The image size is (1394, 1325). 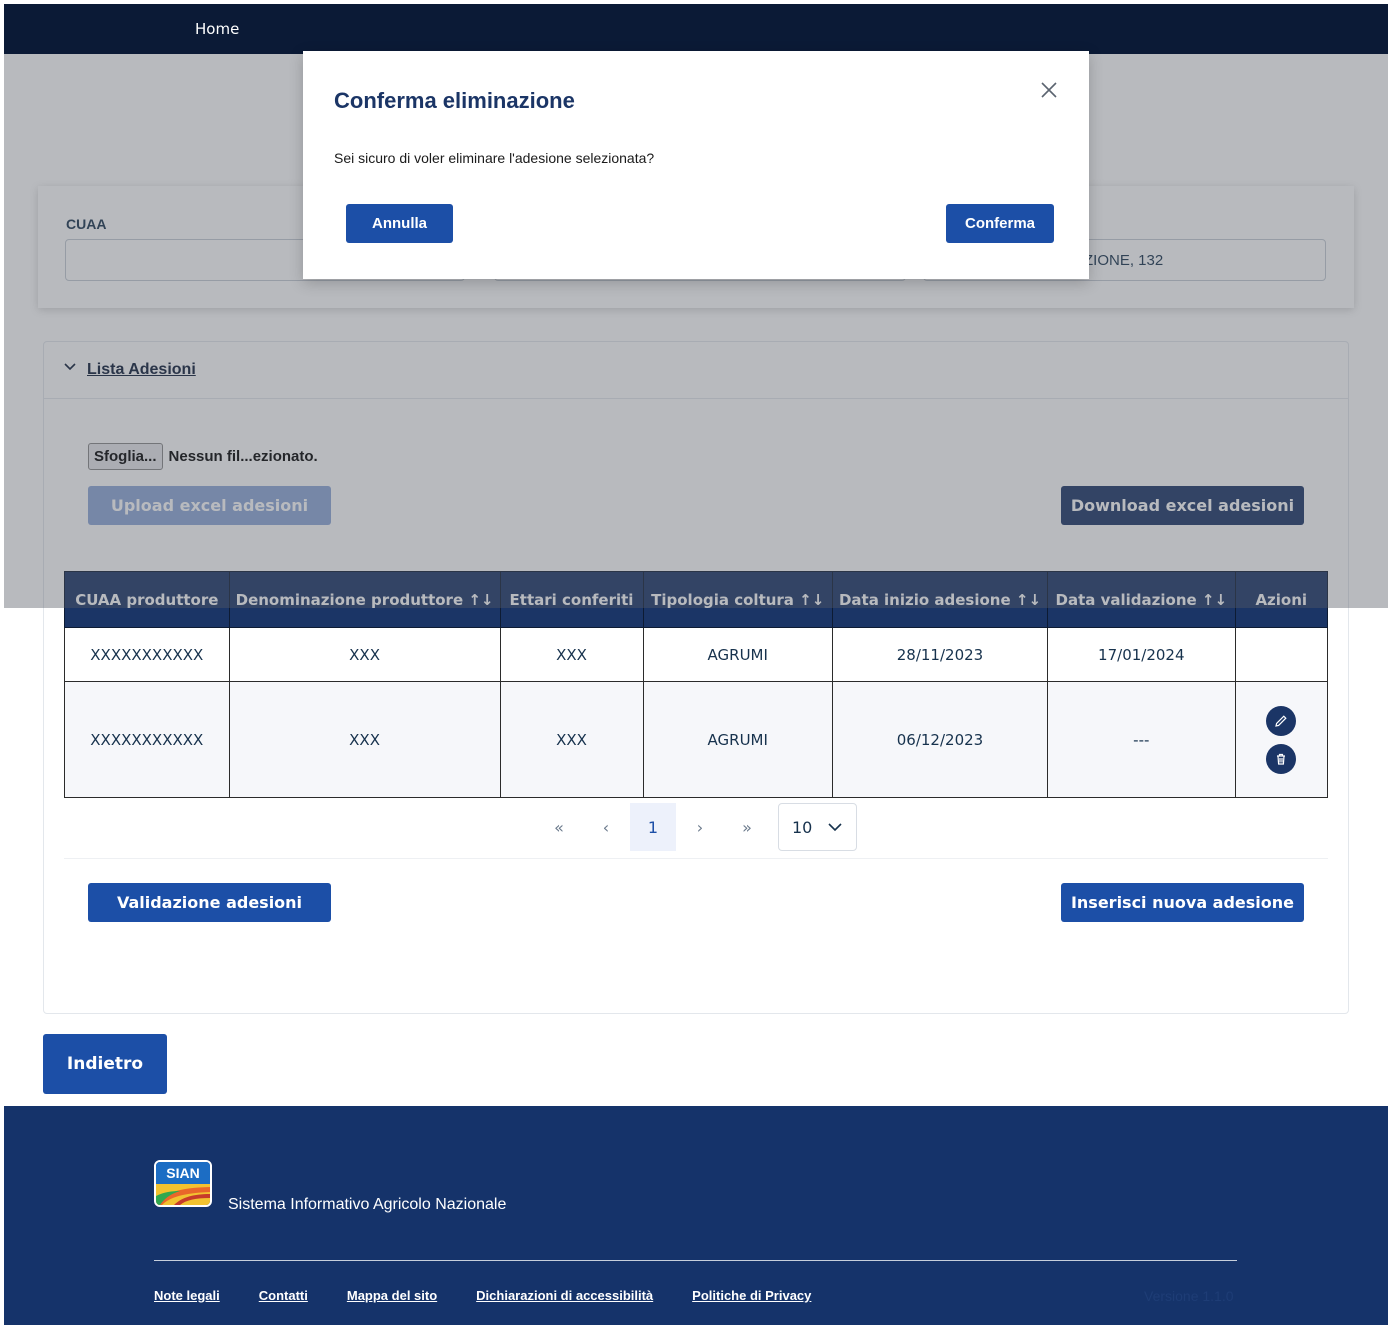 What do you see at coordinates (940, 654) in the screenshot?
I see `cell-data-inizio: 28/11/2023` at bounding box center [940, 654].